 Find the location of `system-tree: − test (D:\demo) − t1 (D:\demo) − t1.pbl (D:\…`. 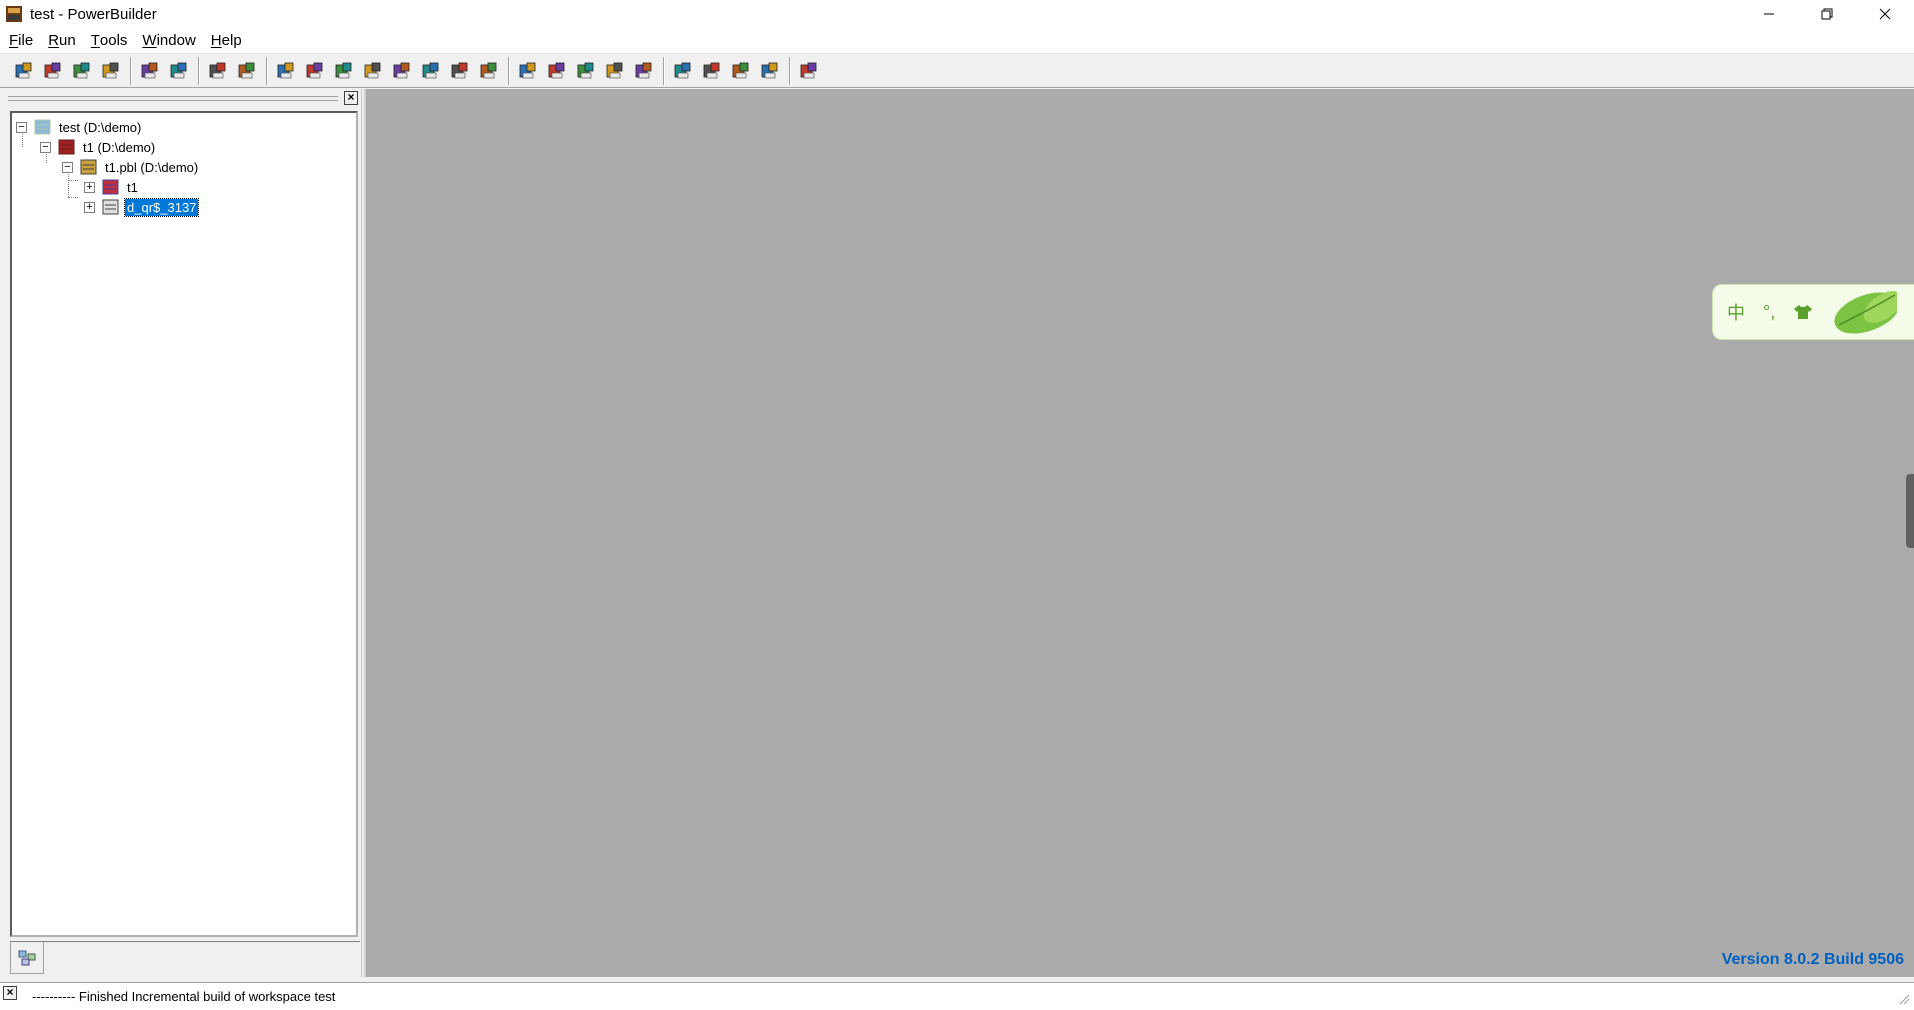

system-tree: − test (D:\demo) − t1 (D:\demo) − t1.pbl (D:\… is located at coordinates (184, 524).